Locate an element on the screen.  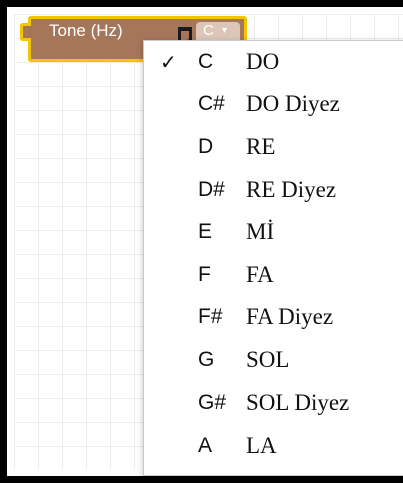
menu-item-e: E Mİ is located at coordinates (273, 235).